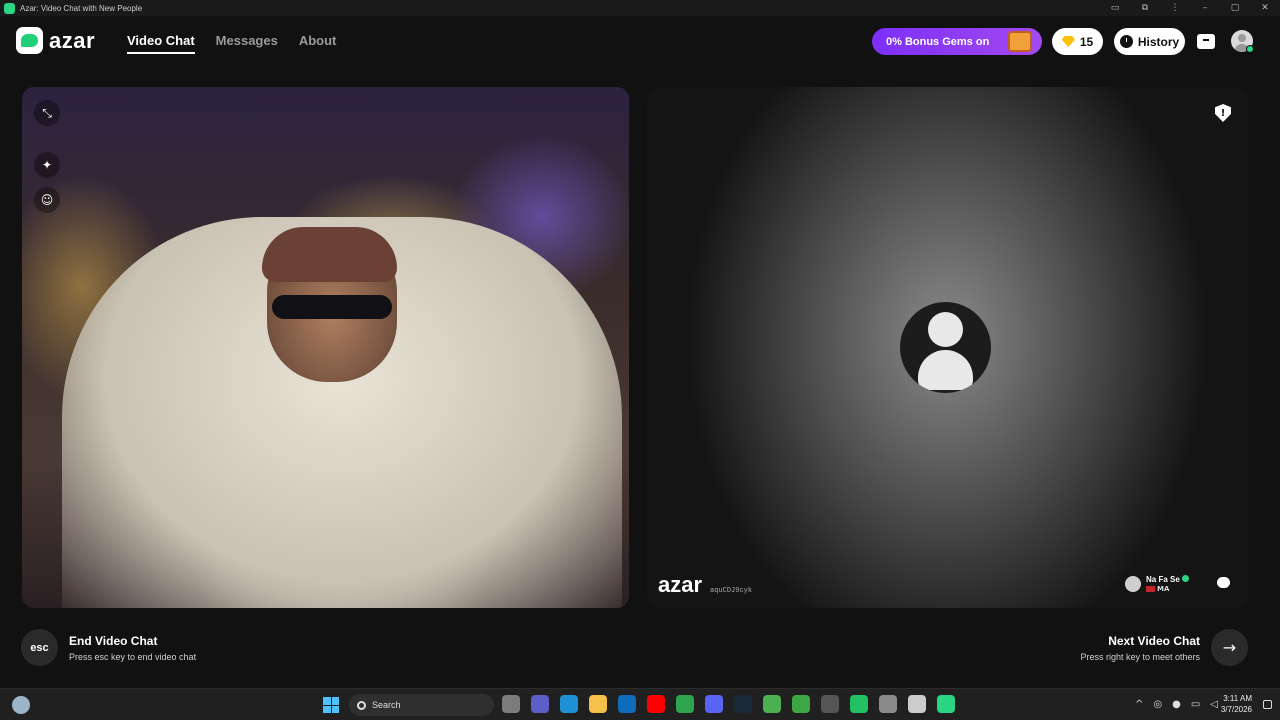  What do you see at coordinates (329, 254) in the screenshot?
I see `camera-subject-cap` at bounding box center [329, 254].